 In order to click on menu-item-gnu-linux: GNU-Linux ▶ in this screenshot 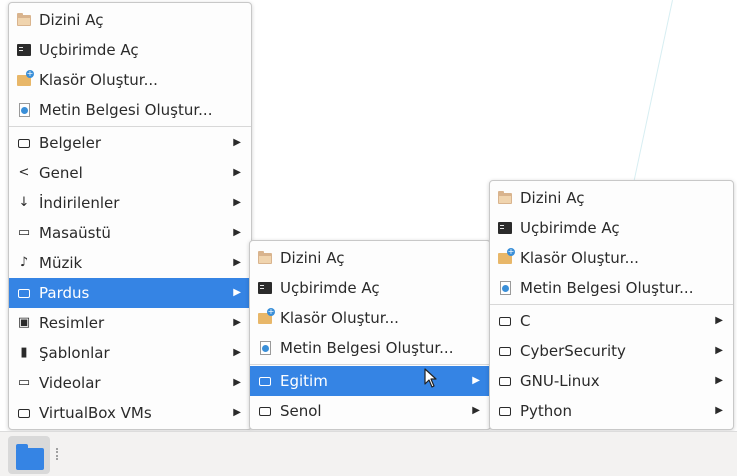, I will do `click(611, 381)`.